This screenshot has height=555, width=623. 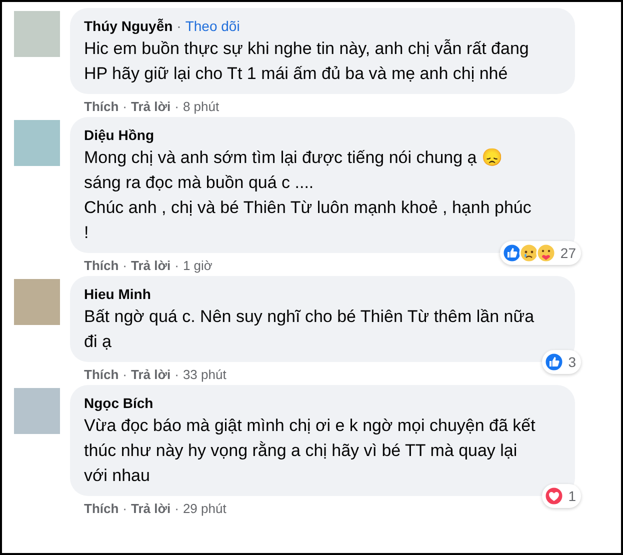 What do you see at coordinates (119, 403) in the screenshot?
I see `author-name: Ngọc Bích` at bounding box center [119, 403].